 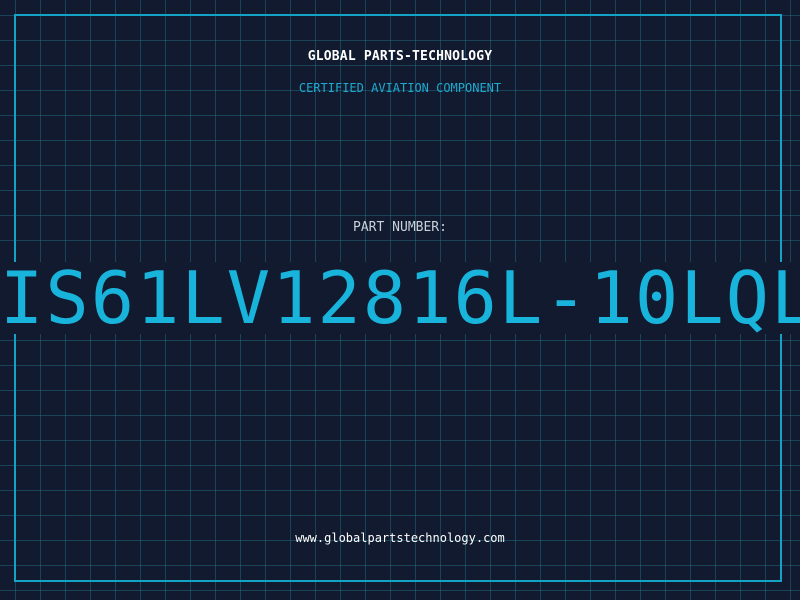 What do you see at coordinates (400, 227) in the screenshot?
I see `part-number-label: PART NUMBER:` at bounding box center [400, 227].